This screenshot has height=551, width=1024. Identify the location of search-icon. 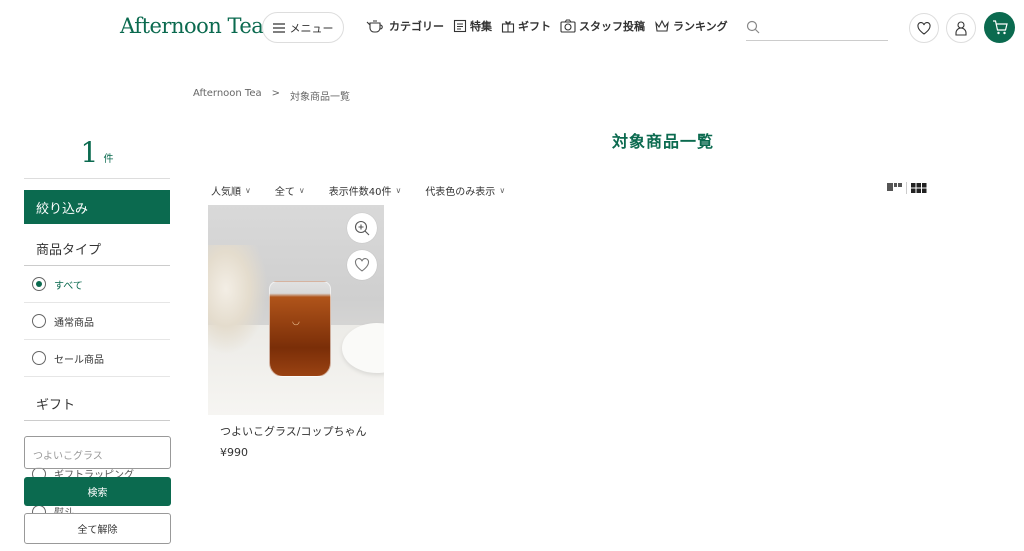
(753, 27).